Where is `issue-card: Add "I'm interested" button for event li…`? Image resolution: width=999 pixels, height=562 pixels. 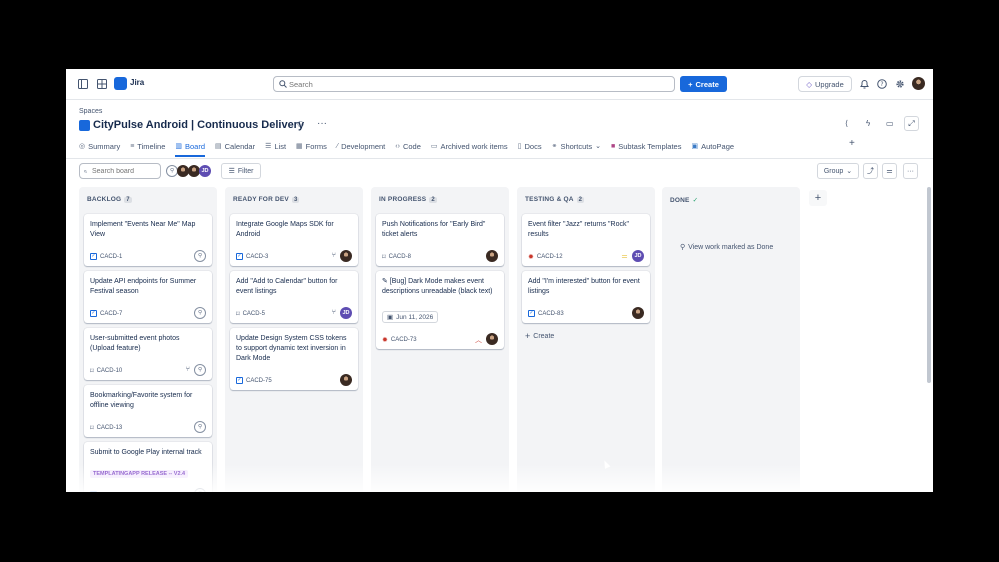
issue-card: Add "I'm interested" button for event li… is located at coordinates (586, 297).